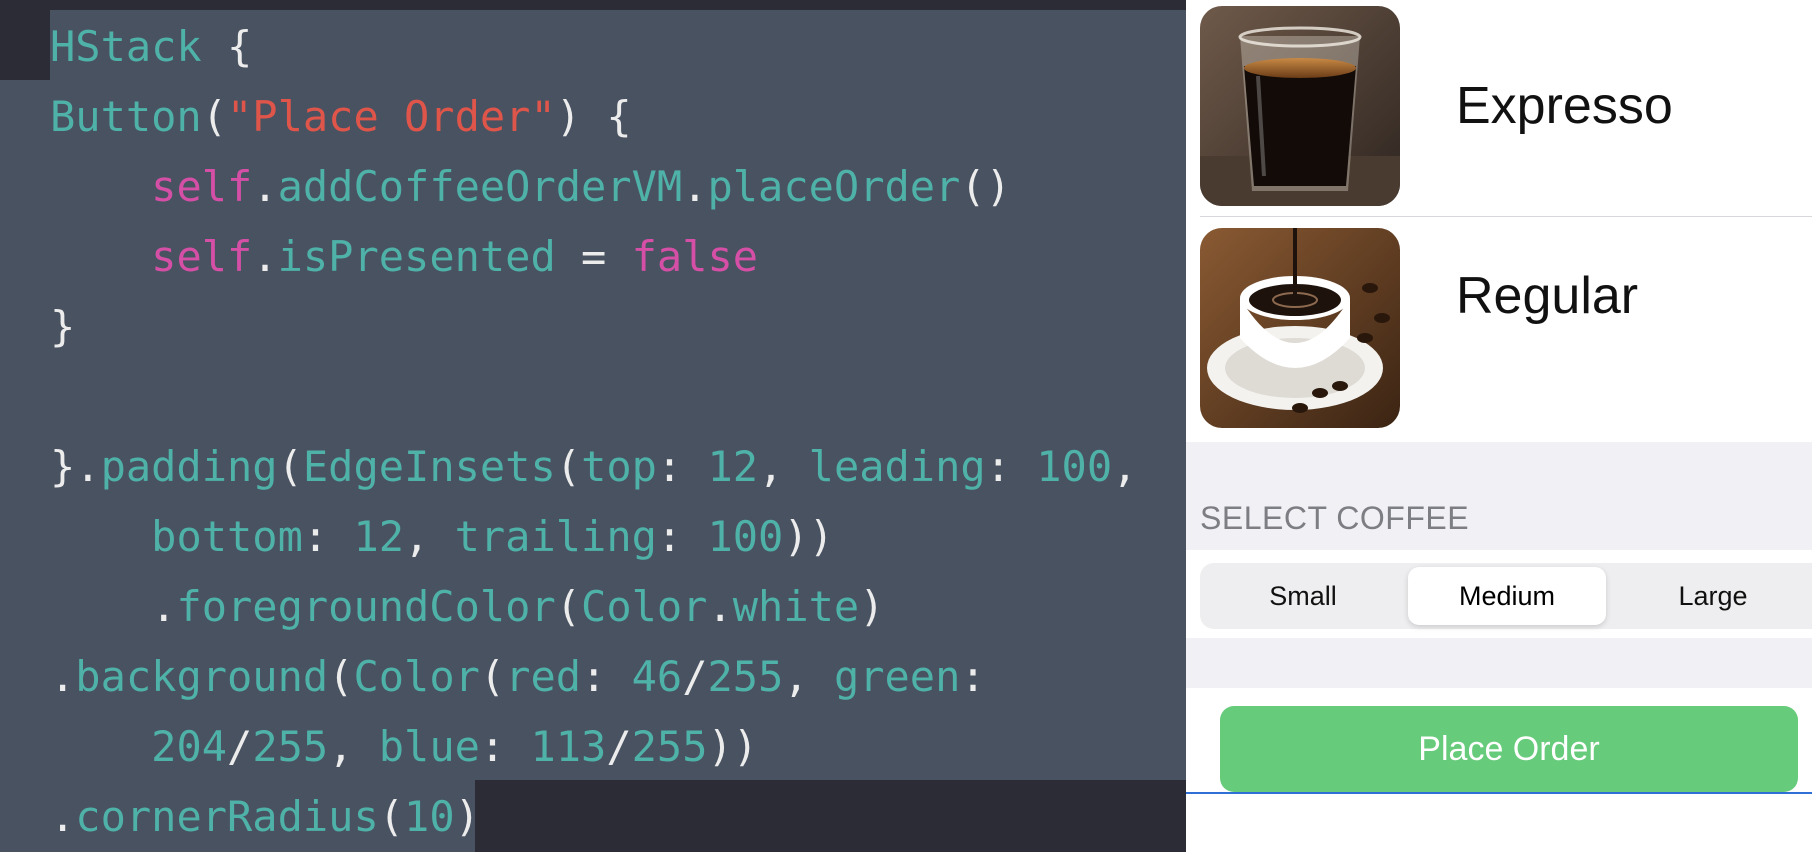 The height and width of the screenshot is (852, 1812). I want to click on code-line: HStack {, so click(593, 47).